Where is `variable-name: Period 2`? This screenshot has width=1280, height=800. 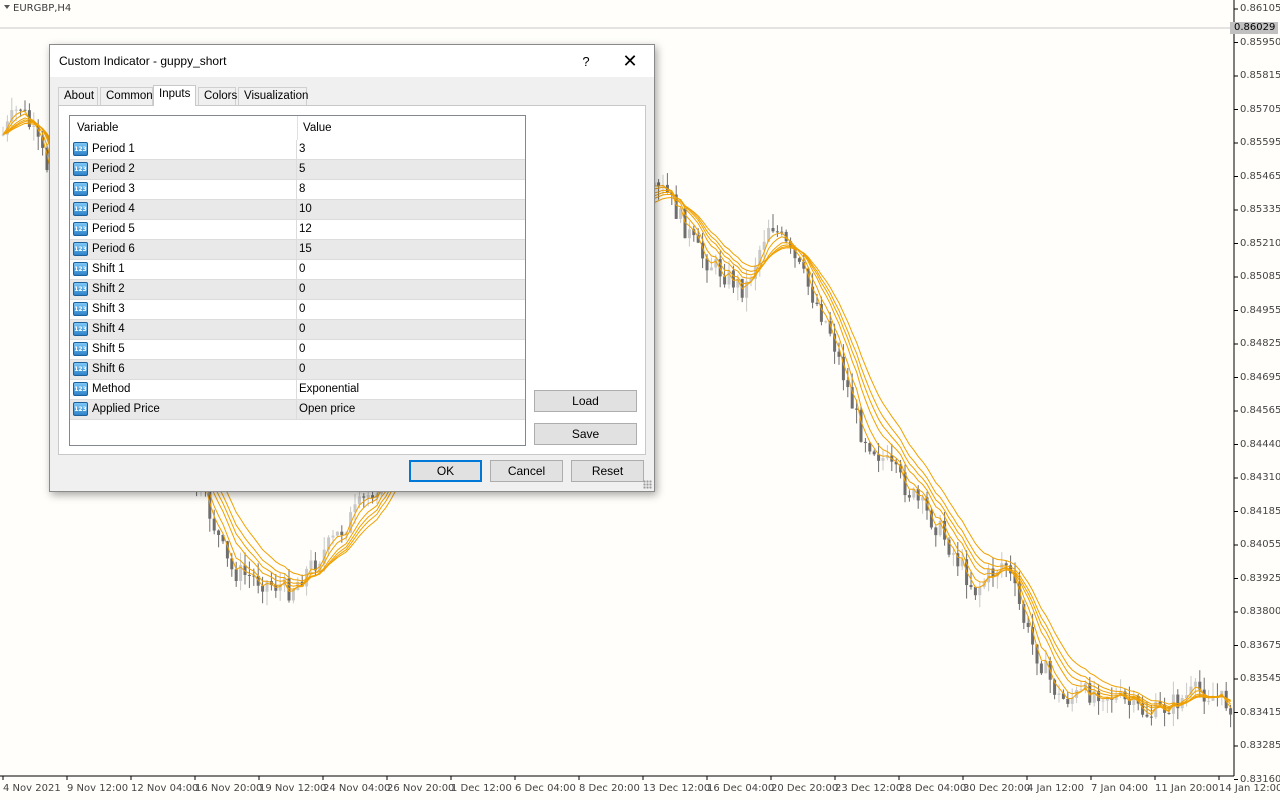 variable-name: Period 2 is located at coordinates (113, 169).